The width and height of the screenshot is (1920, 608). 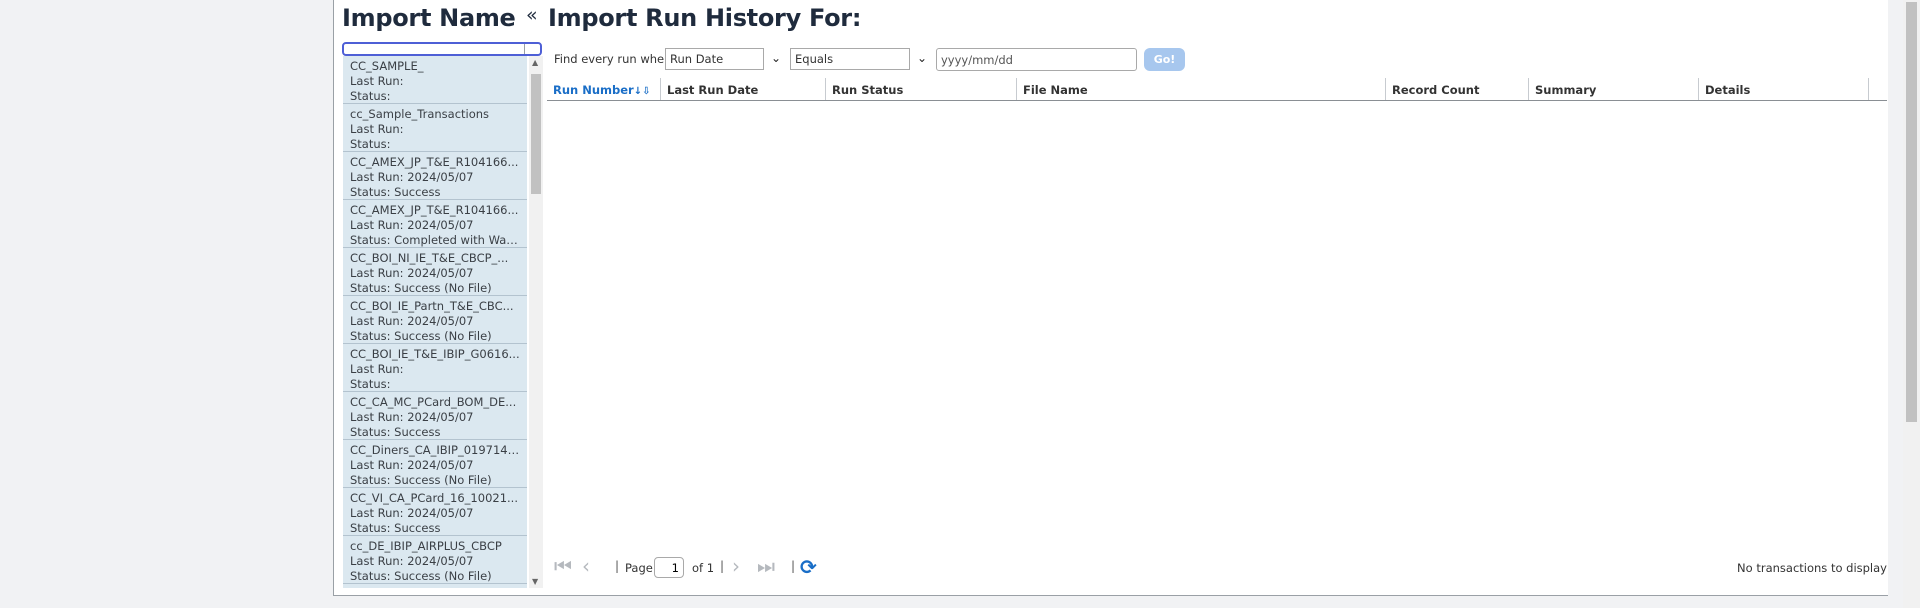 What do you see at coordinates (1614, 89) in the screenshot?
I see `column-summary: Summary` at bounding box center [1614, 89].